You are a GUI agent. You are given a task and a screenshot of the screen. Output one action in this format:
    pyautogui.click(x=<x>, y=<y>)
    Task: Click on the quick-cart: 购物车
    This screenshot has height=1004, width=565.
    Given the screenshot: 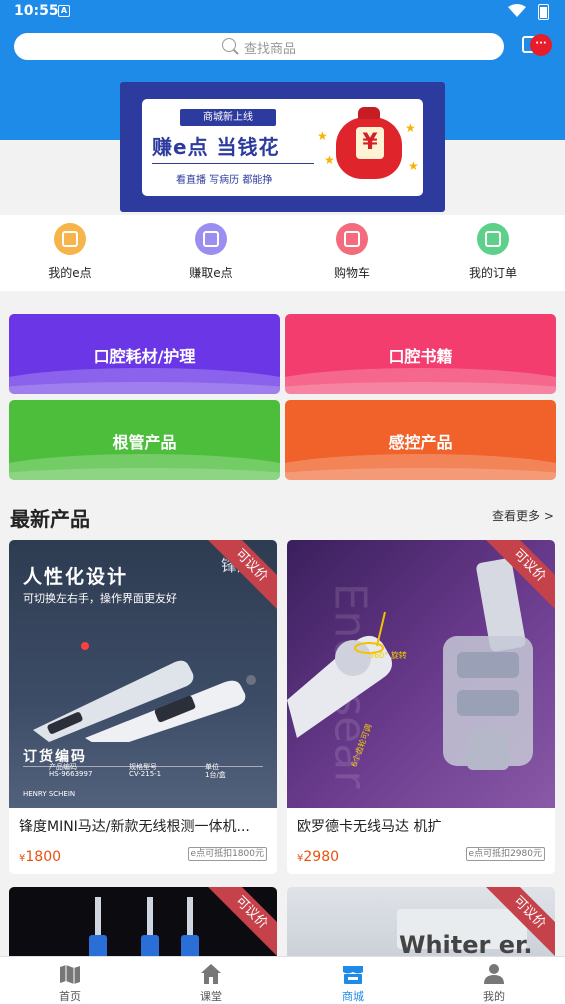 What is the action you would take?
    pyautogui.click(x=352, y=252)
    